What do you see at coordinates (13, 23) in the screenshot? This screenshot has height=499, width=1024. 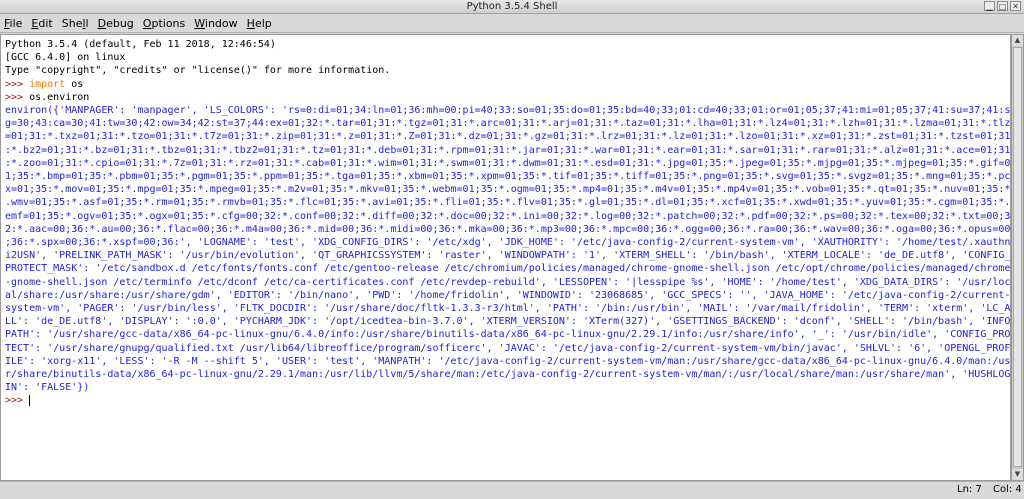 I see `menu-file: File` at bounding box center [13, 23].